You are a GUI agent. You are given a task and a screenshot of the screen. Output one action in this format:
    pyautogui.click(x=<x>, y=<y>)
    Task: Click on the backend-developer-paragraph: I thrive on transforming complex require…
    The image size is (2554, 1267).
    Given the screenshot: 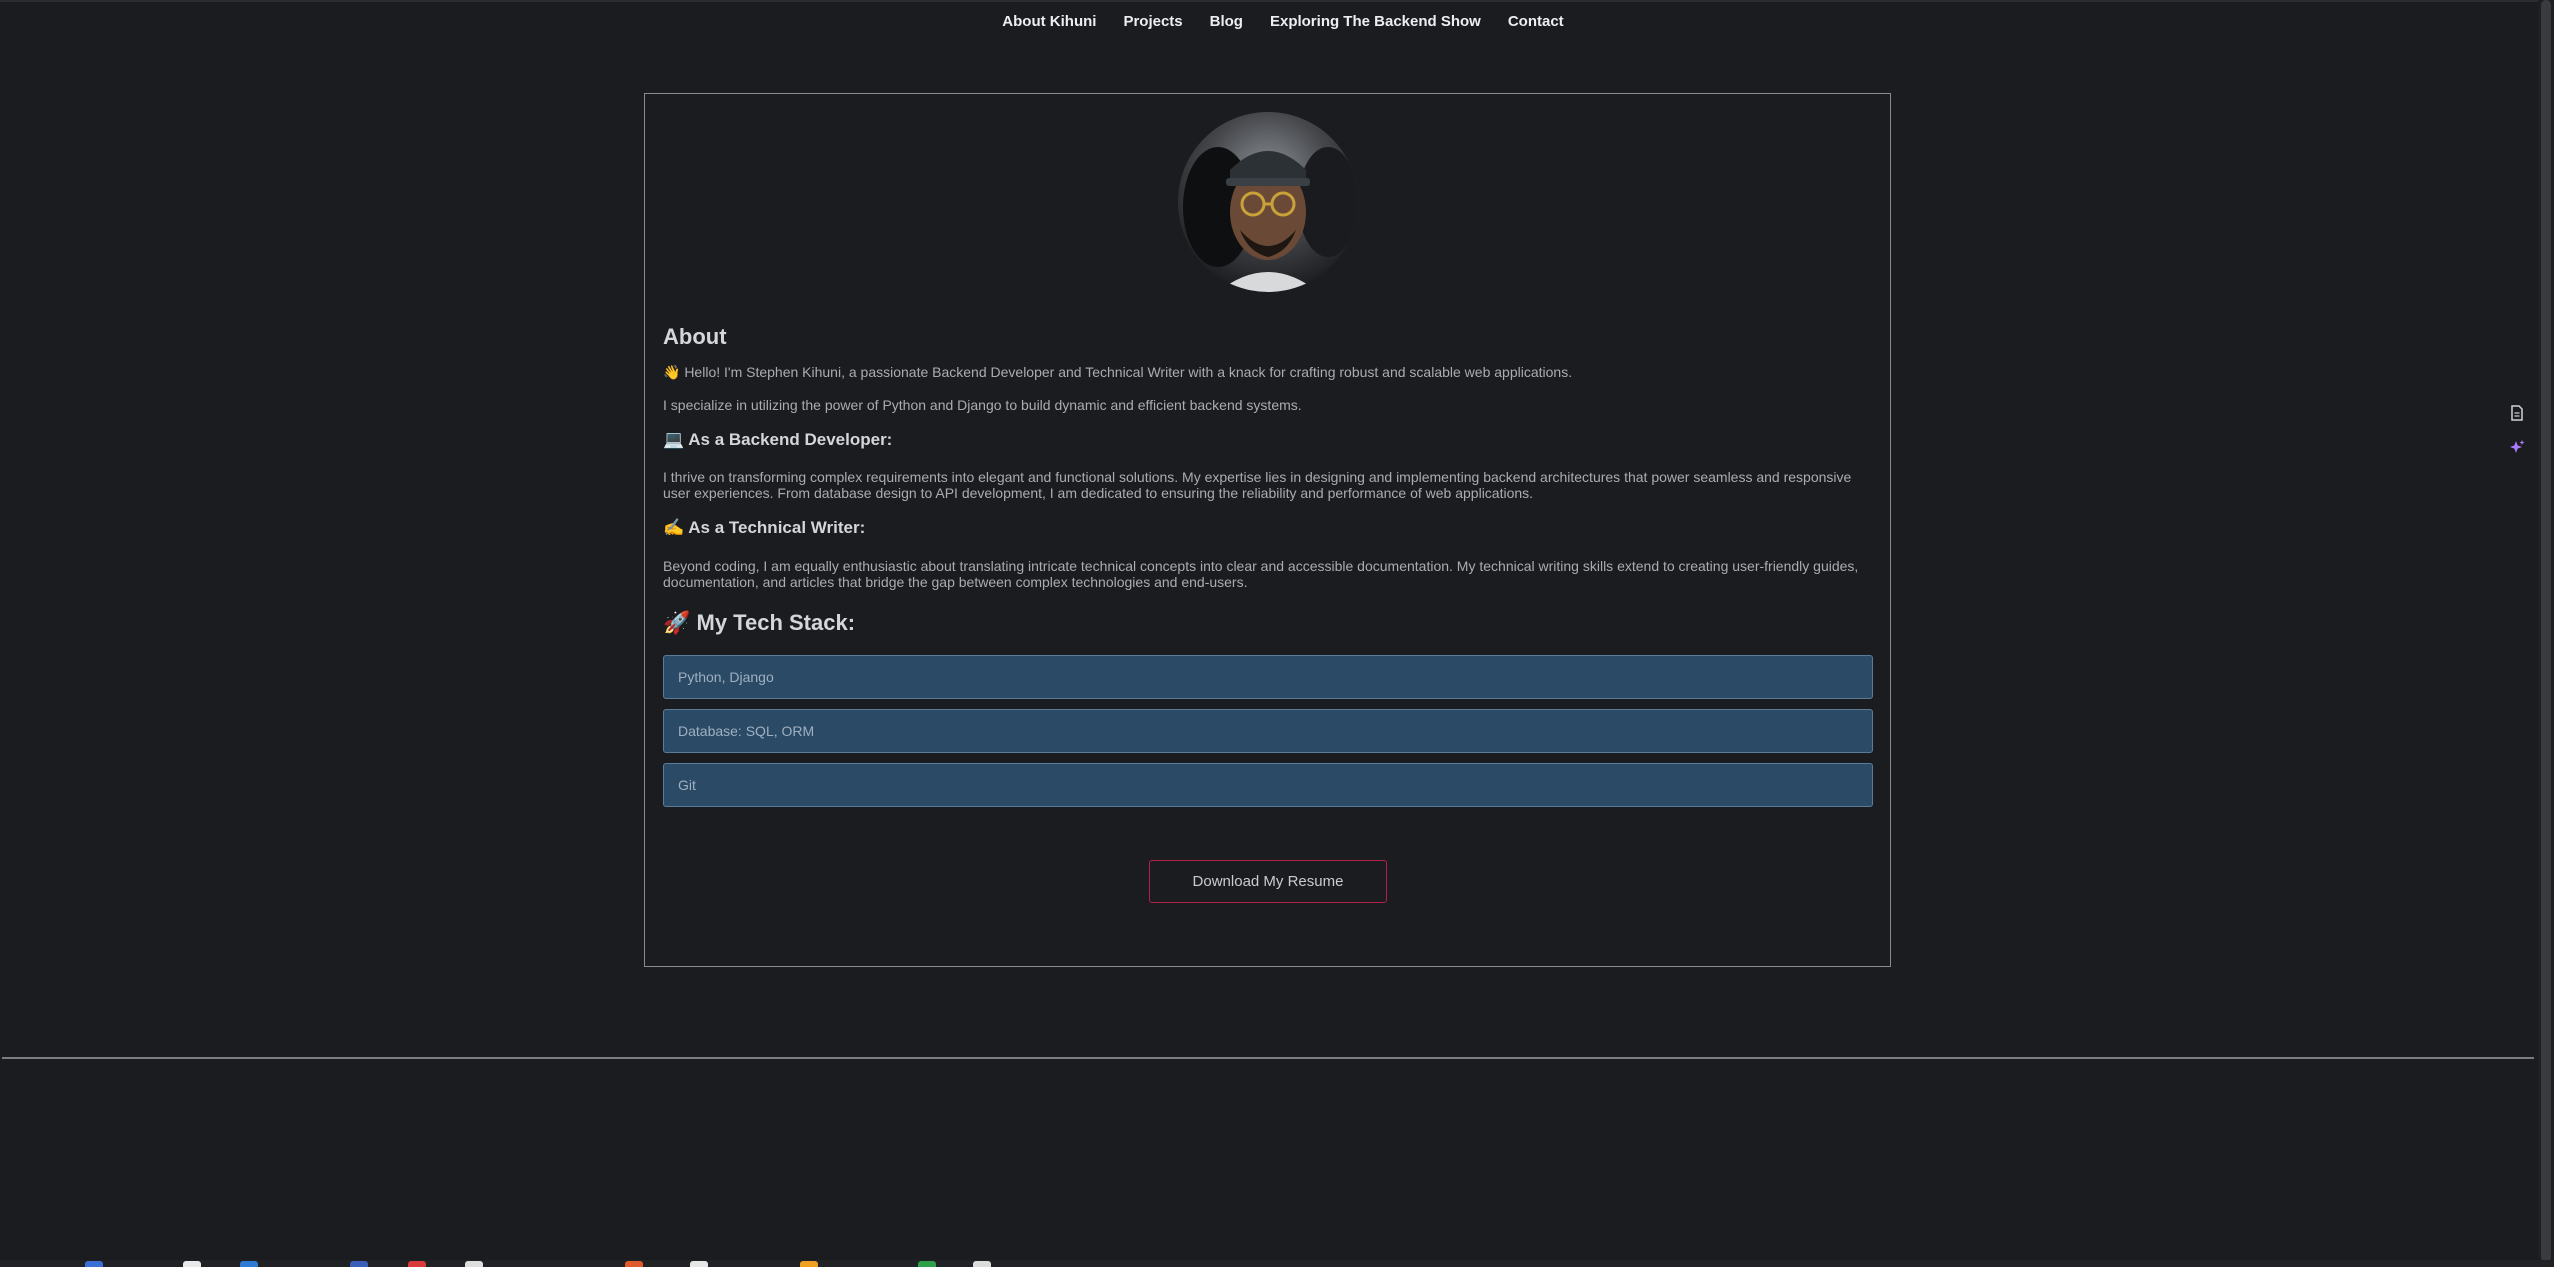 What is the action you would take?
    pyautogui.click(x=1257, y=485)
    